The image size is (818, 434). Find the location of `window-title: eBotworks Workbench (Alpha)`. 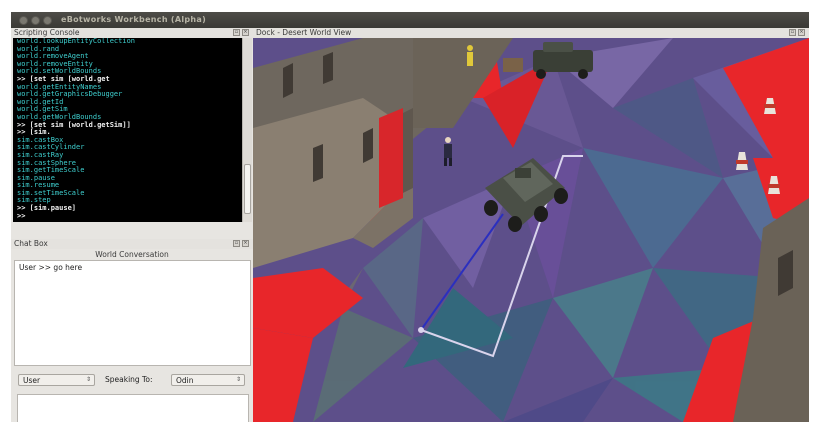

window-title: eBotworks Workbench (Alpha) is located at coordinates (134, 19).